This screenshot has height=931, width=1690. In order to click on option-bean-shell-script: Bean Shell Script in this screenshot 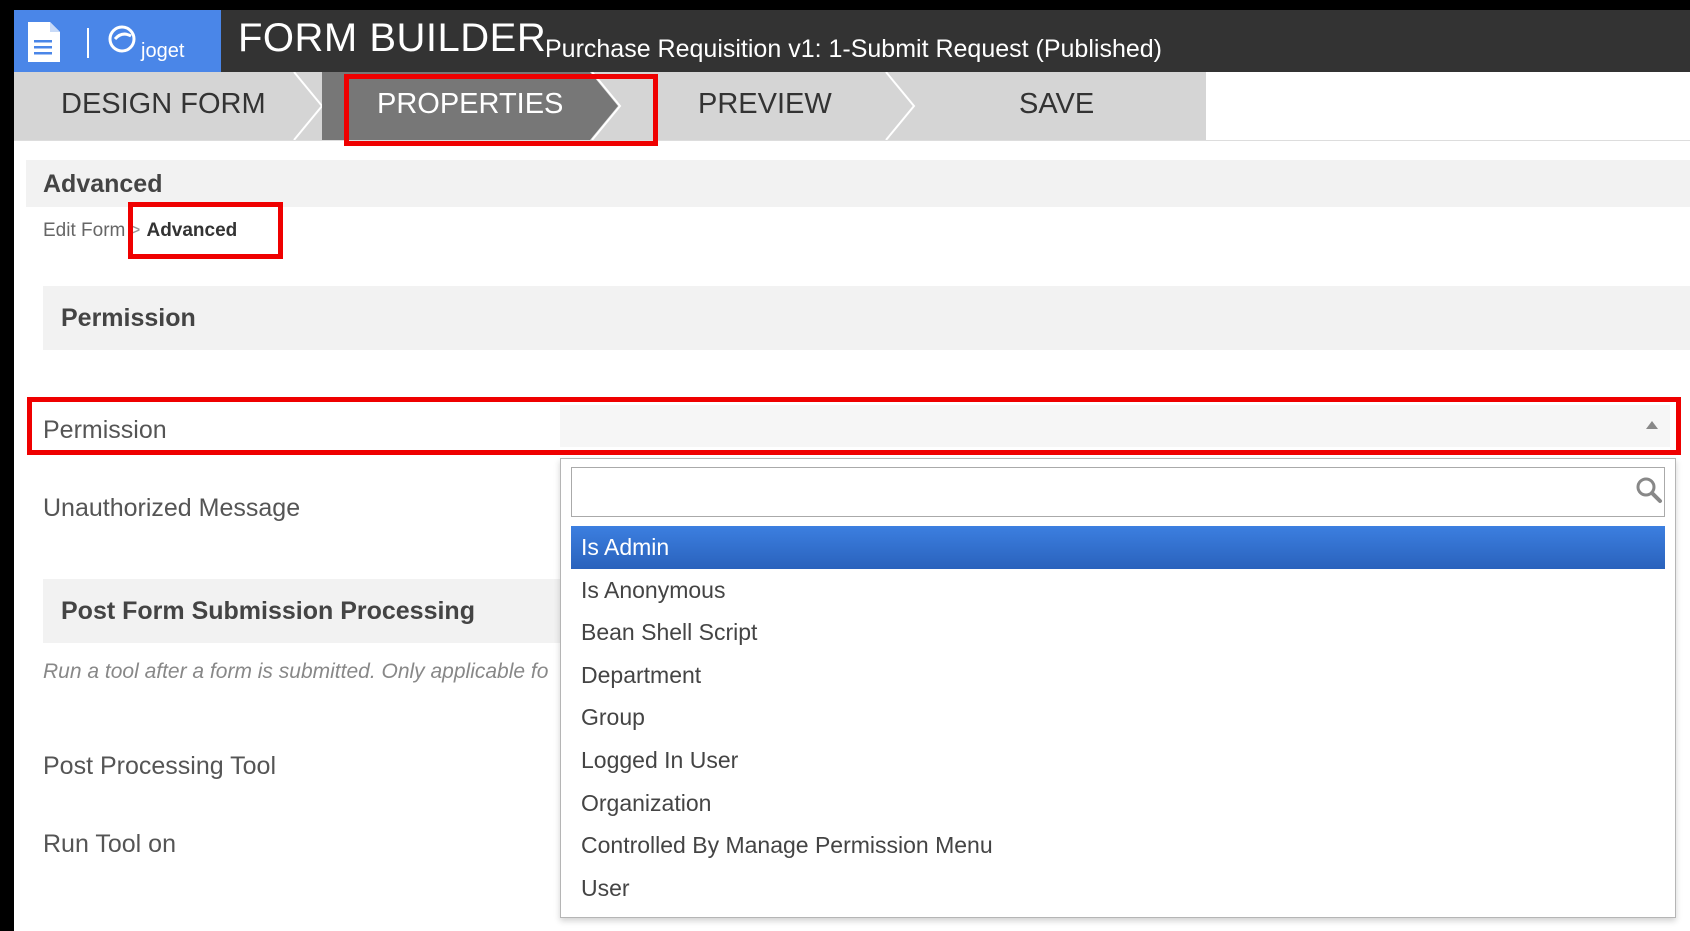, I will do `click(1118, 632)`.